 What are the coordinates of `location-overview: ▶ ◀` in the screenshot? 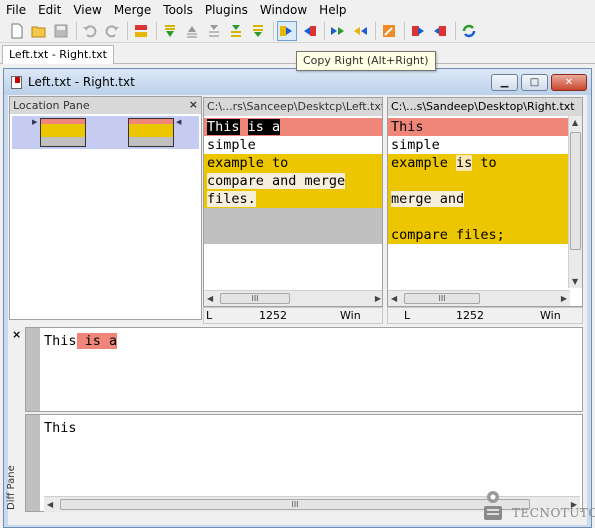 It's located at (105, 132).